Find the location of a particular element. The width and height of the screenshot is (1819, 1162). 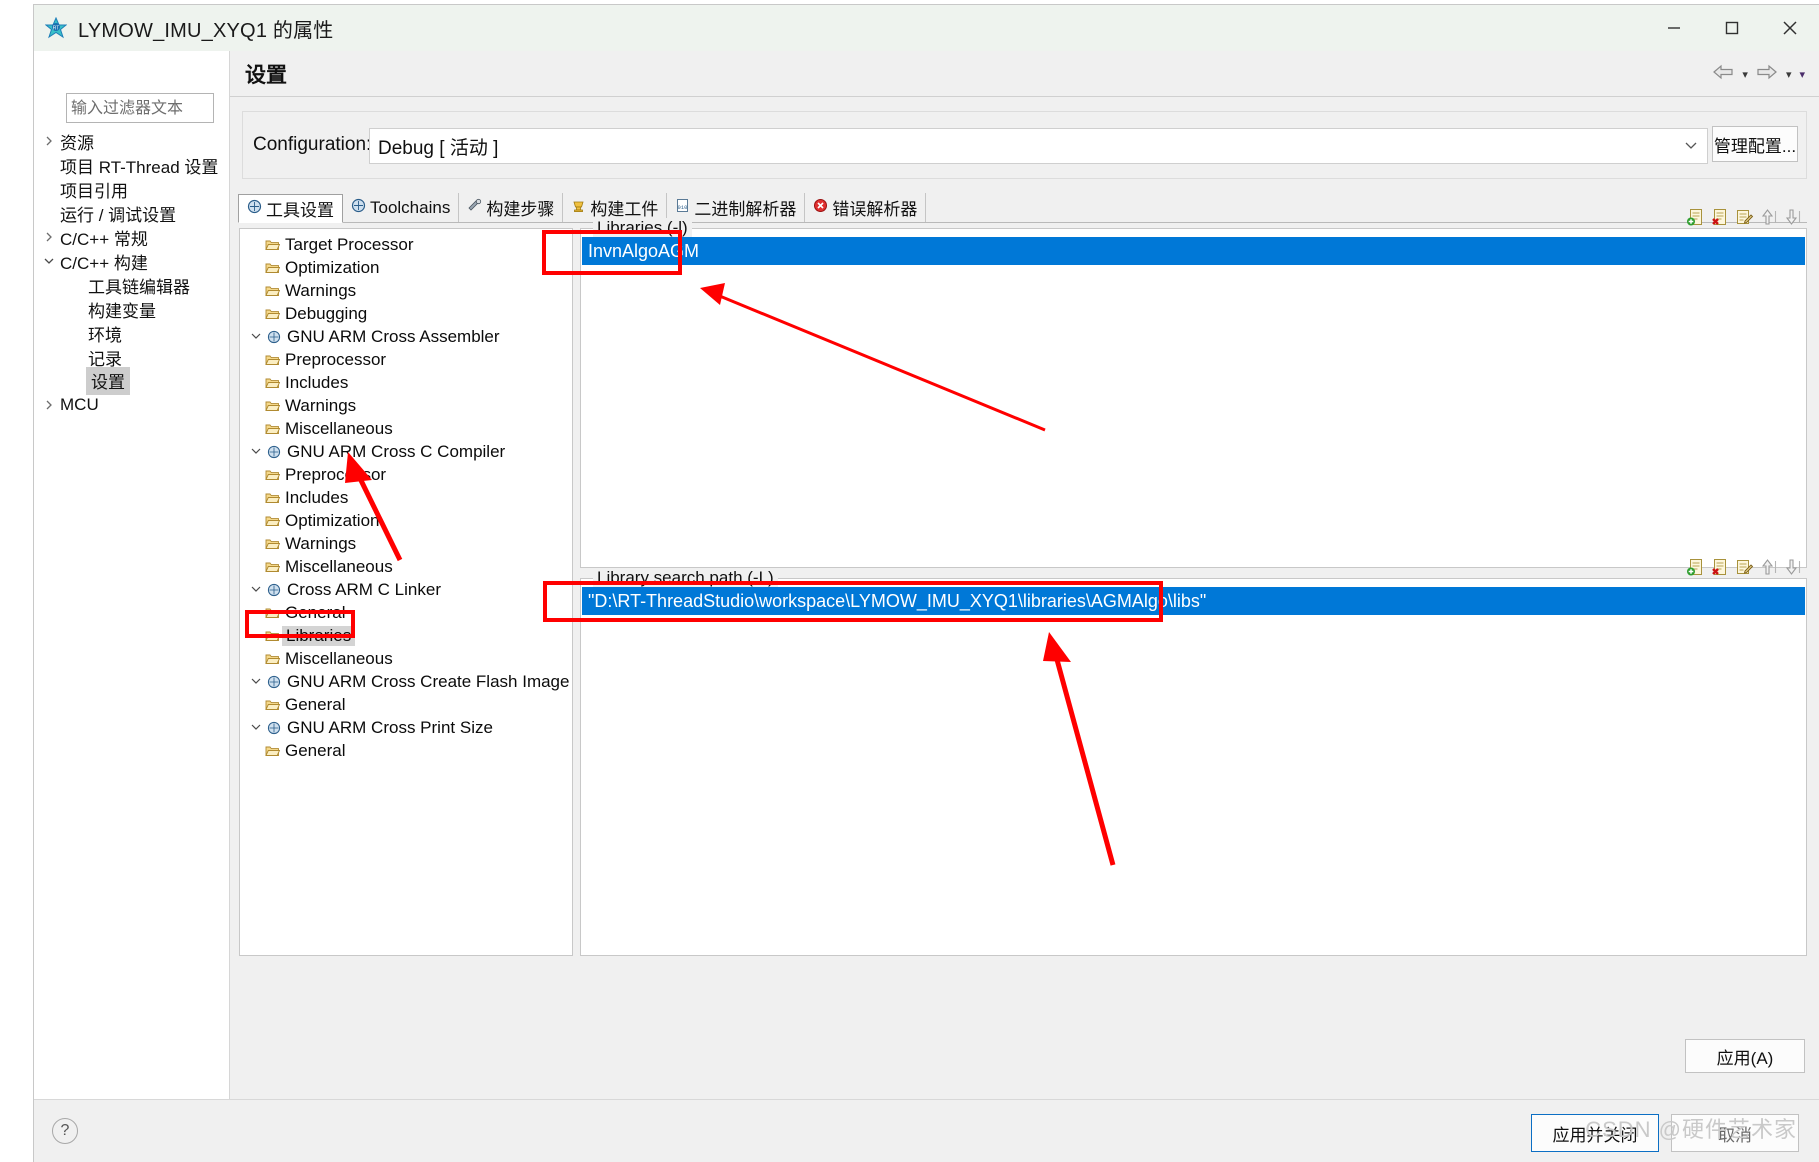

help-icon: ? is located at coordinates (65, 1131).